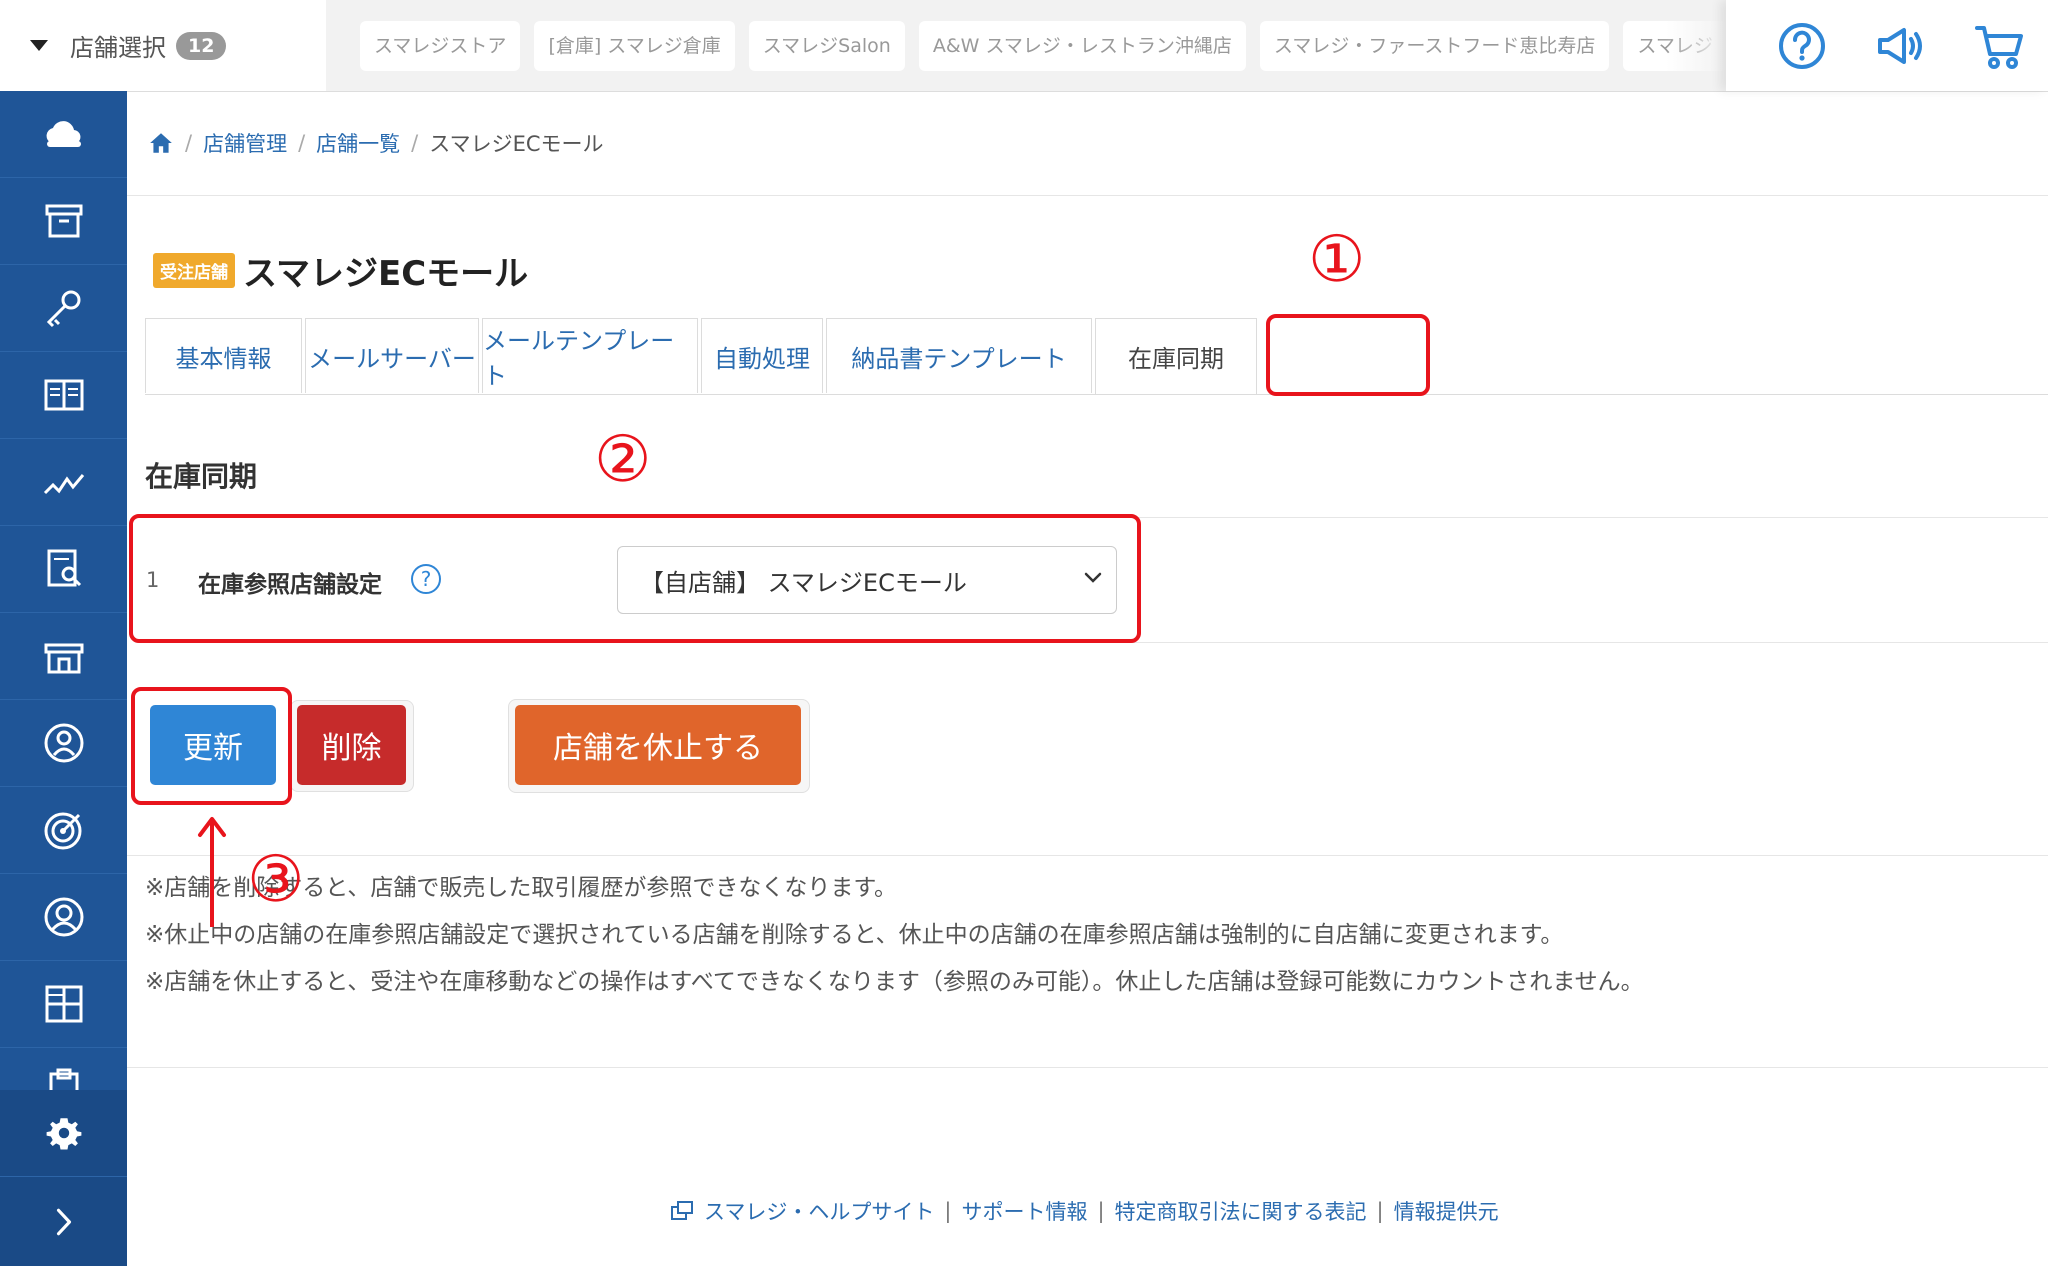  What do you see at coordinates (1802, 46) in the screenshot?
I see `help-circle-icon` at bounding box center [1802, 46].